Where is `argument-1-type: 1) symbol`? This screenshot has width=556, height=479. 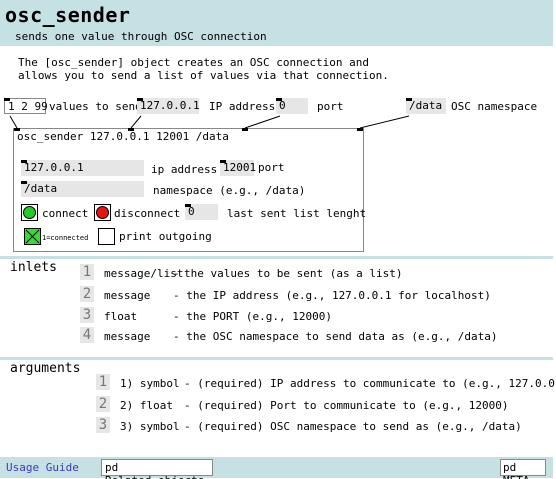 argument-1-type: 1) symbol is located at coordinates (150, 383).